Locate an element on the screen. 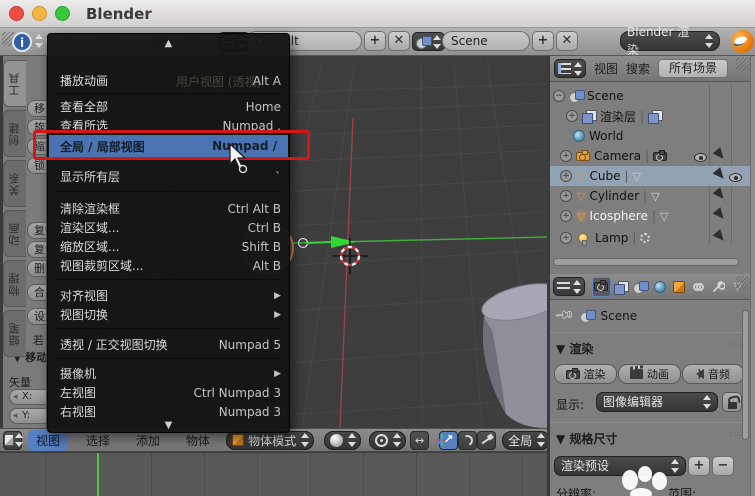 This screenshot has height=496, width=755. outliner-filter-dropdown: 所有场景 is located at coordinates (693, 68).